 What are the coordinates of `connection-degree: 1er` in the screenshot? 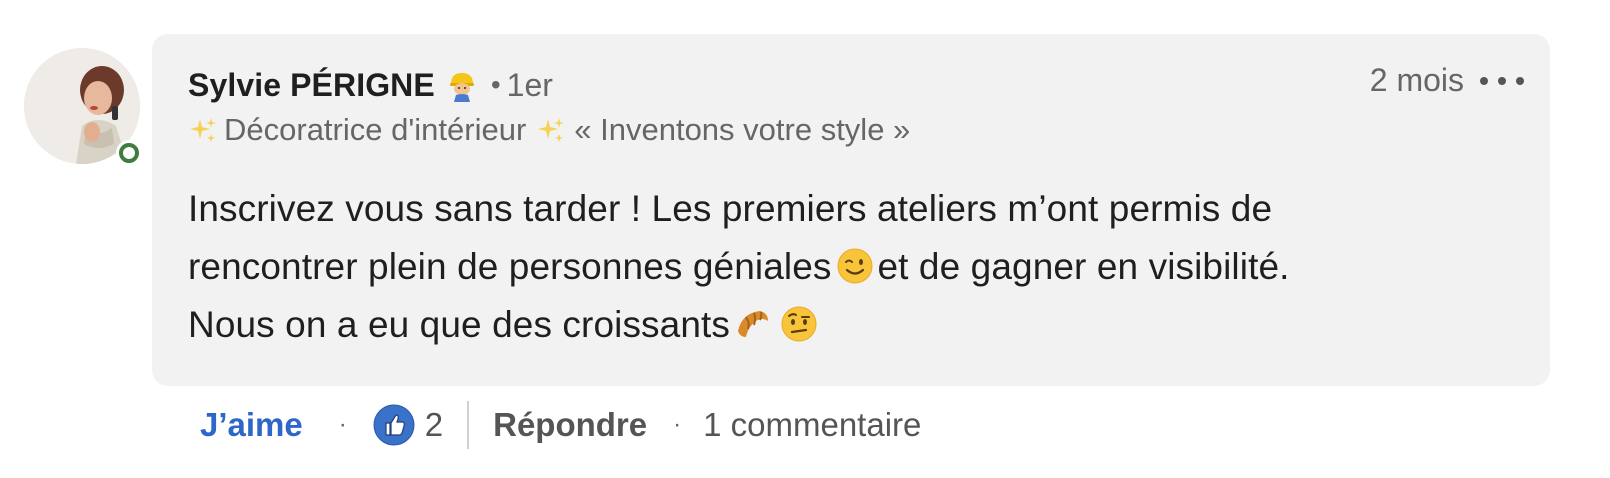 It's located at (529, 84).